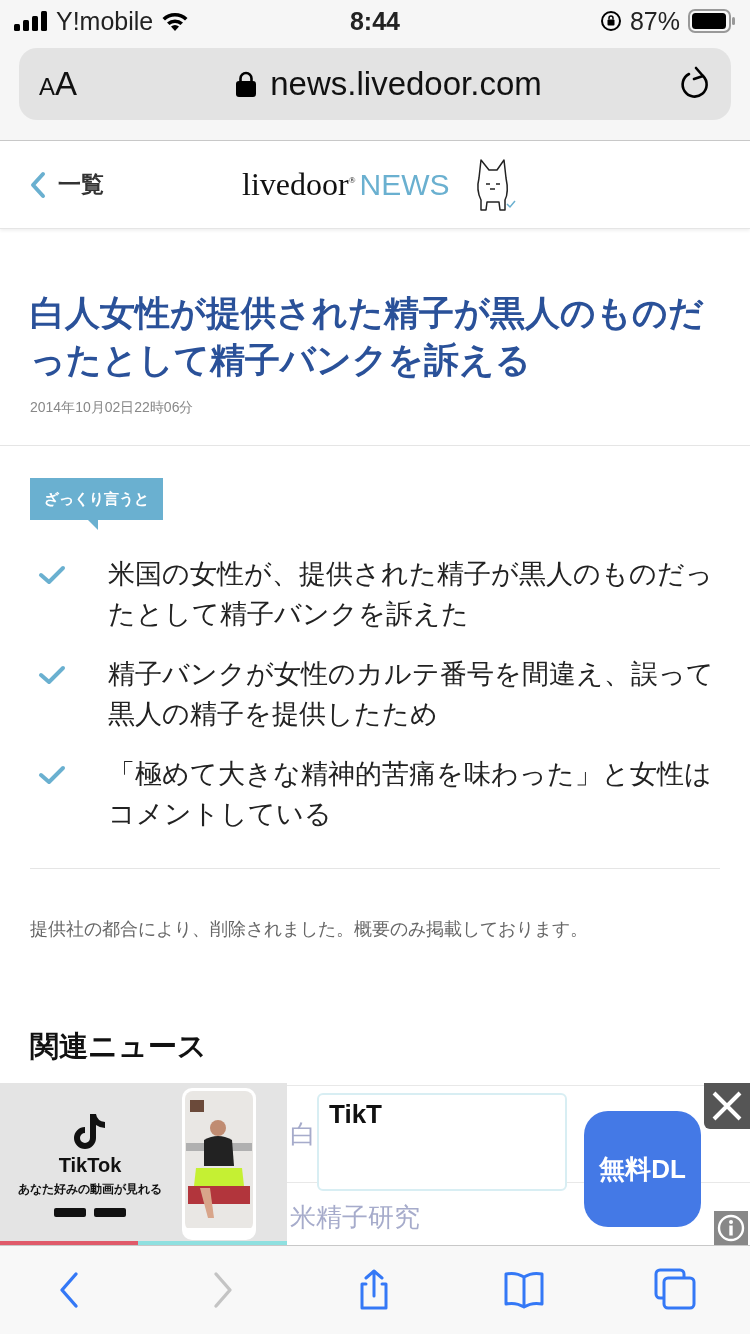 The width and height of the screenshot is (750, 1334). What do you see at coordinates (406, 84) in the screenshot?
I see `url-text: news.livedoor.com` at bounding box center [406, 84].